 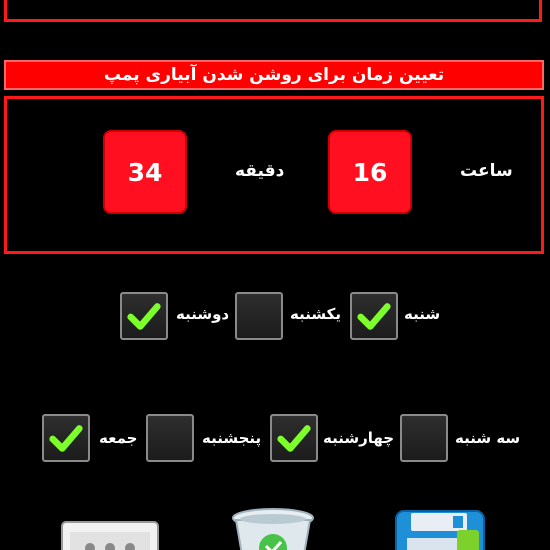 I want to click on hour-input: 16, so click(x=370, y=172).